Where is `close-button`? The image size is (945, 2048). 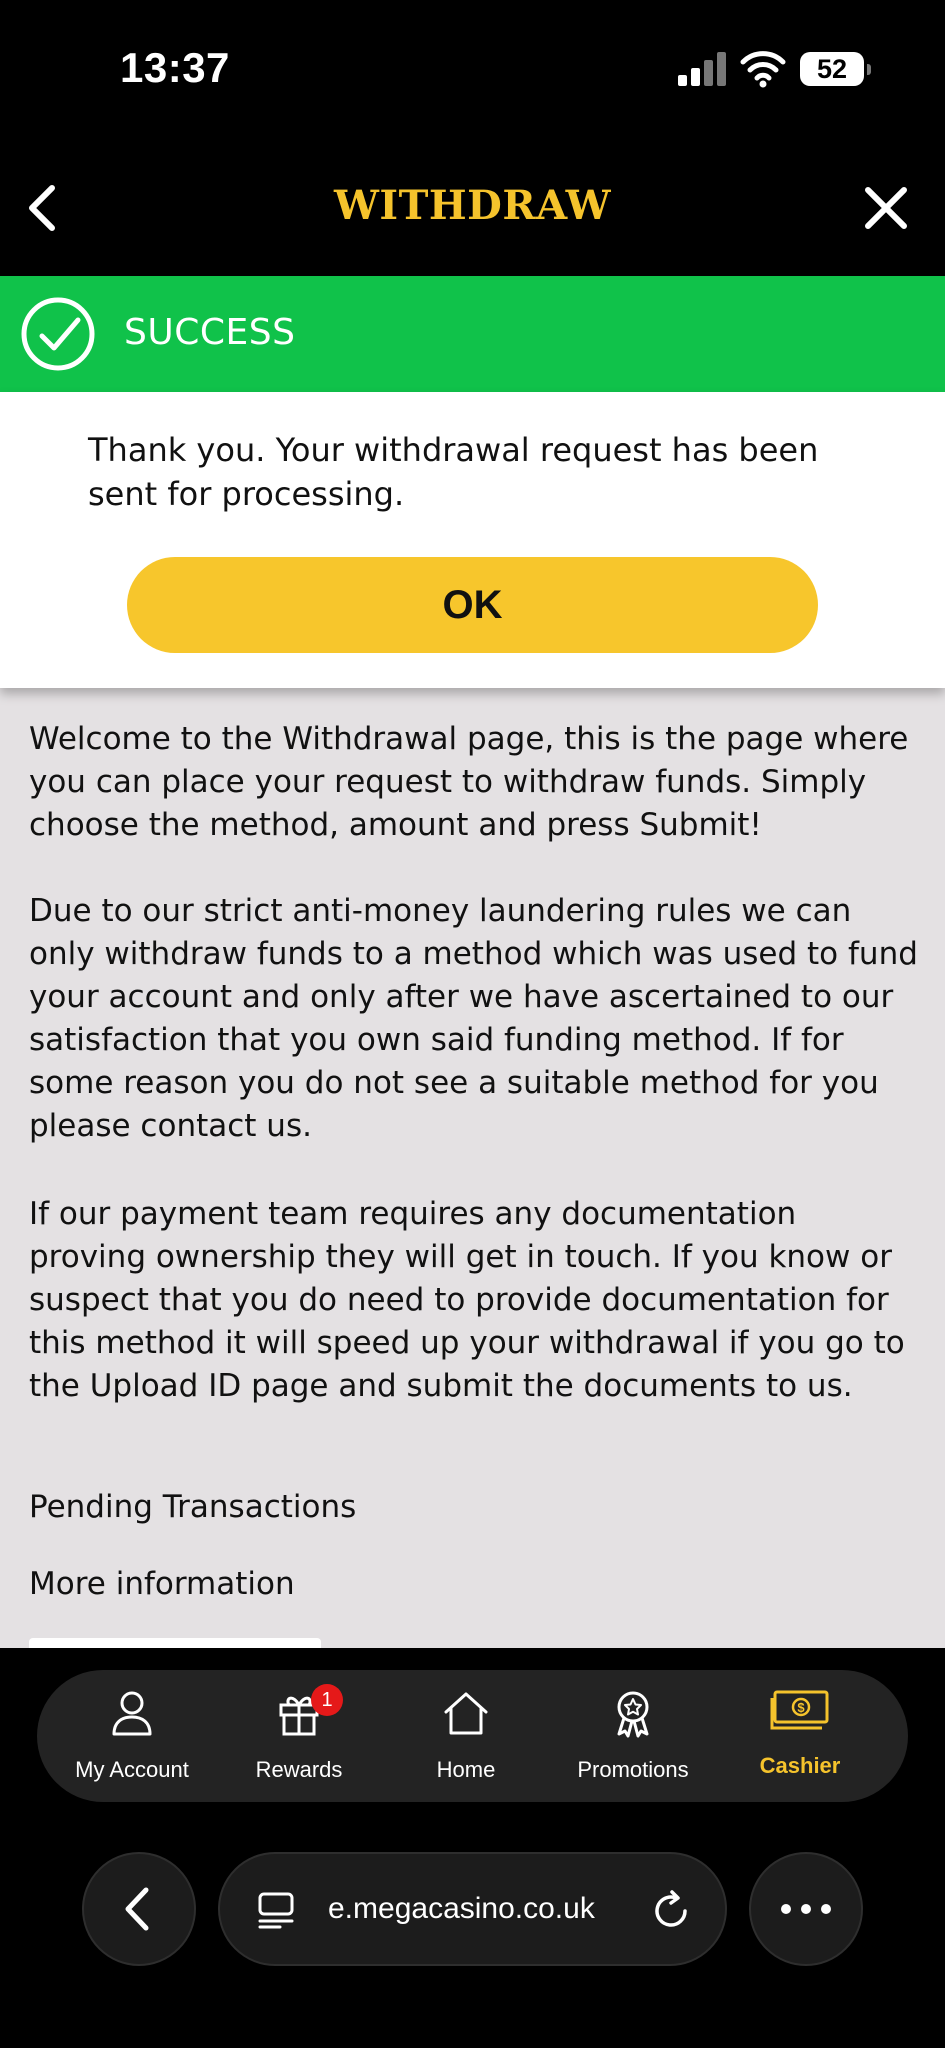
close-button is located at coordinates (886, 208).